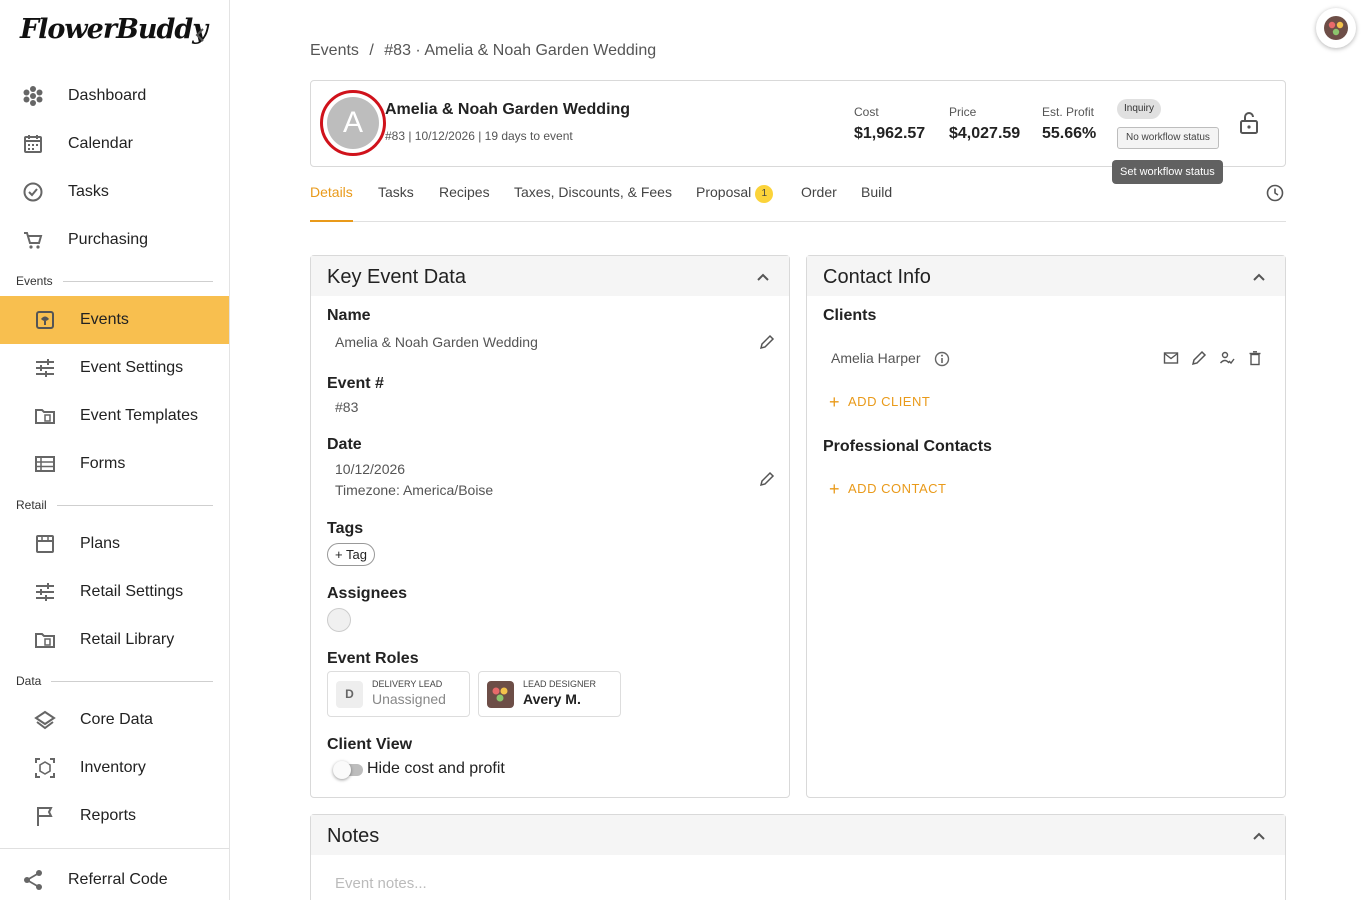 The width and height of the screenshot is (1365, 900). What do you see at coordinates (877, 277) in the screenshot?
I see `card-title: Contact Info` at bounding box center [877, 277].